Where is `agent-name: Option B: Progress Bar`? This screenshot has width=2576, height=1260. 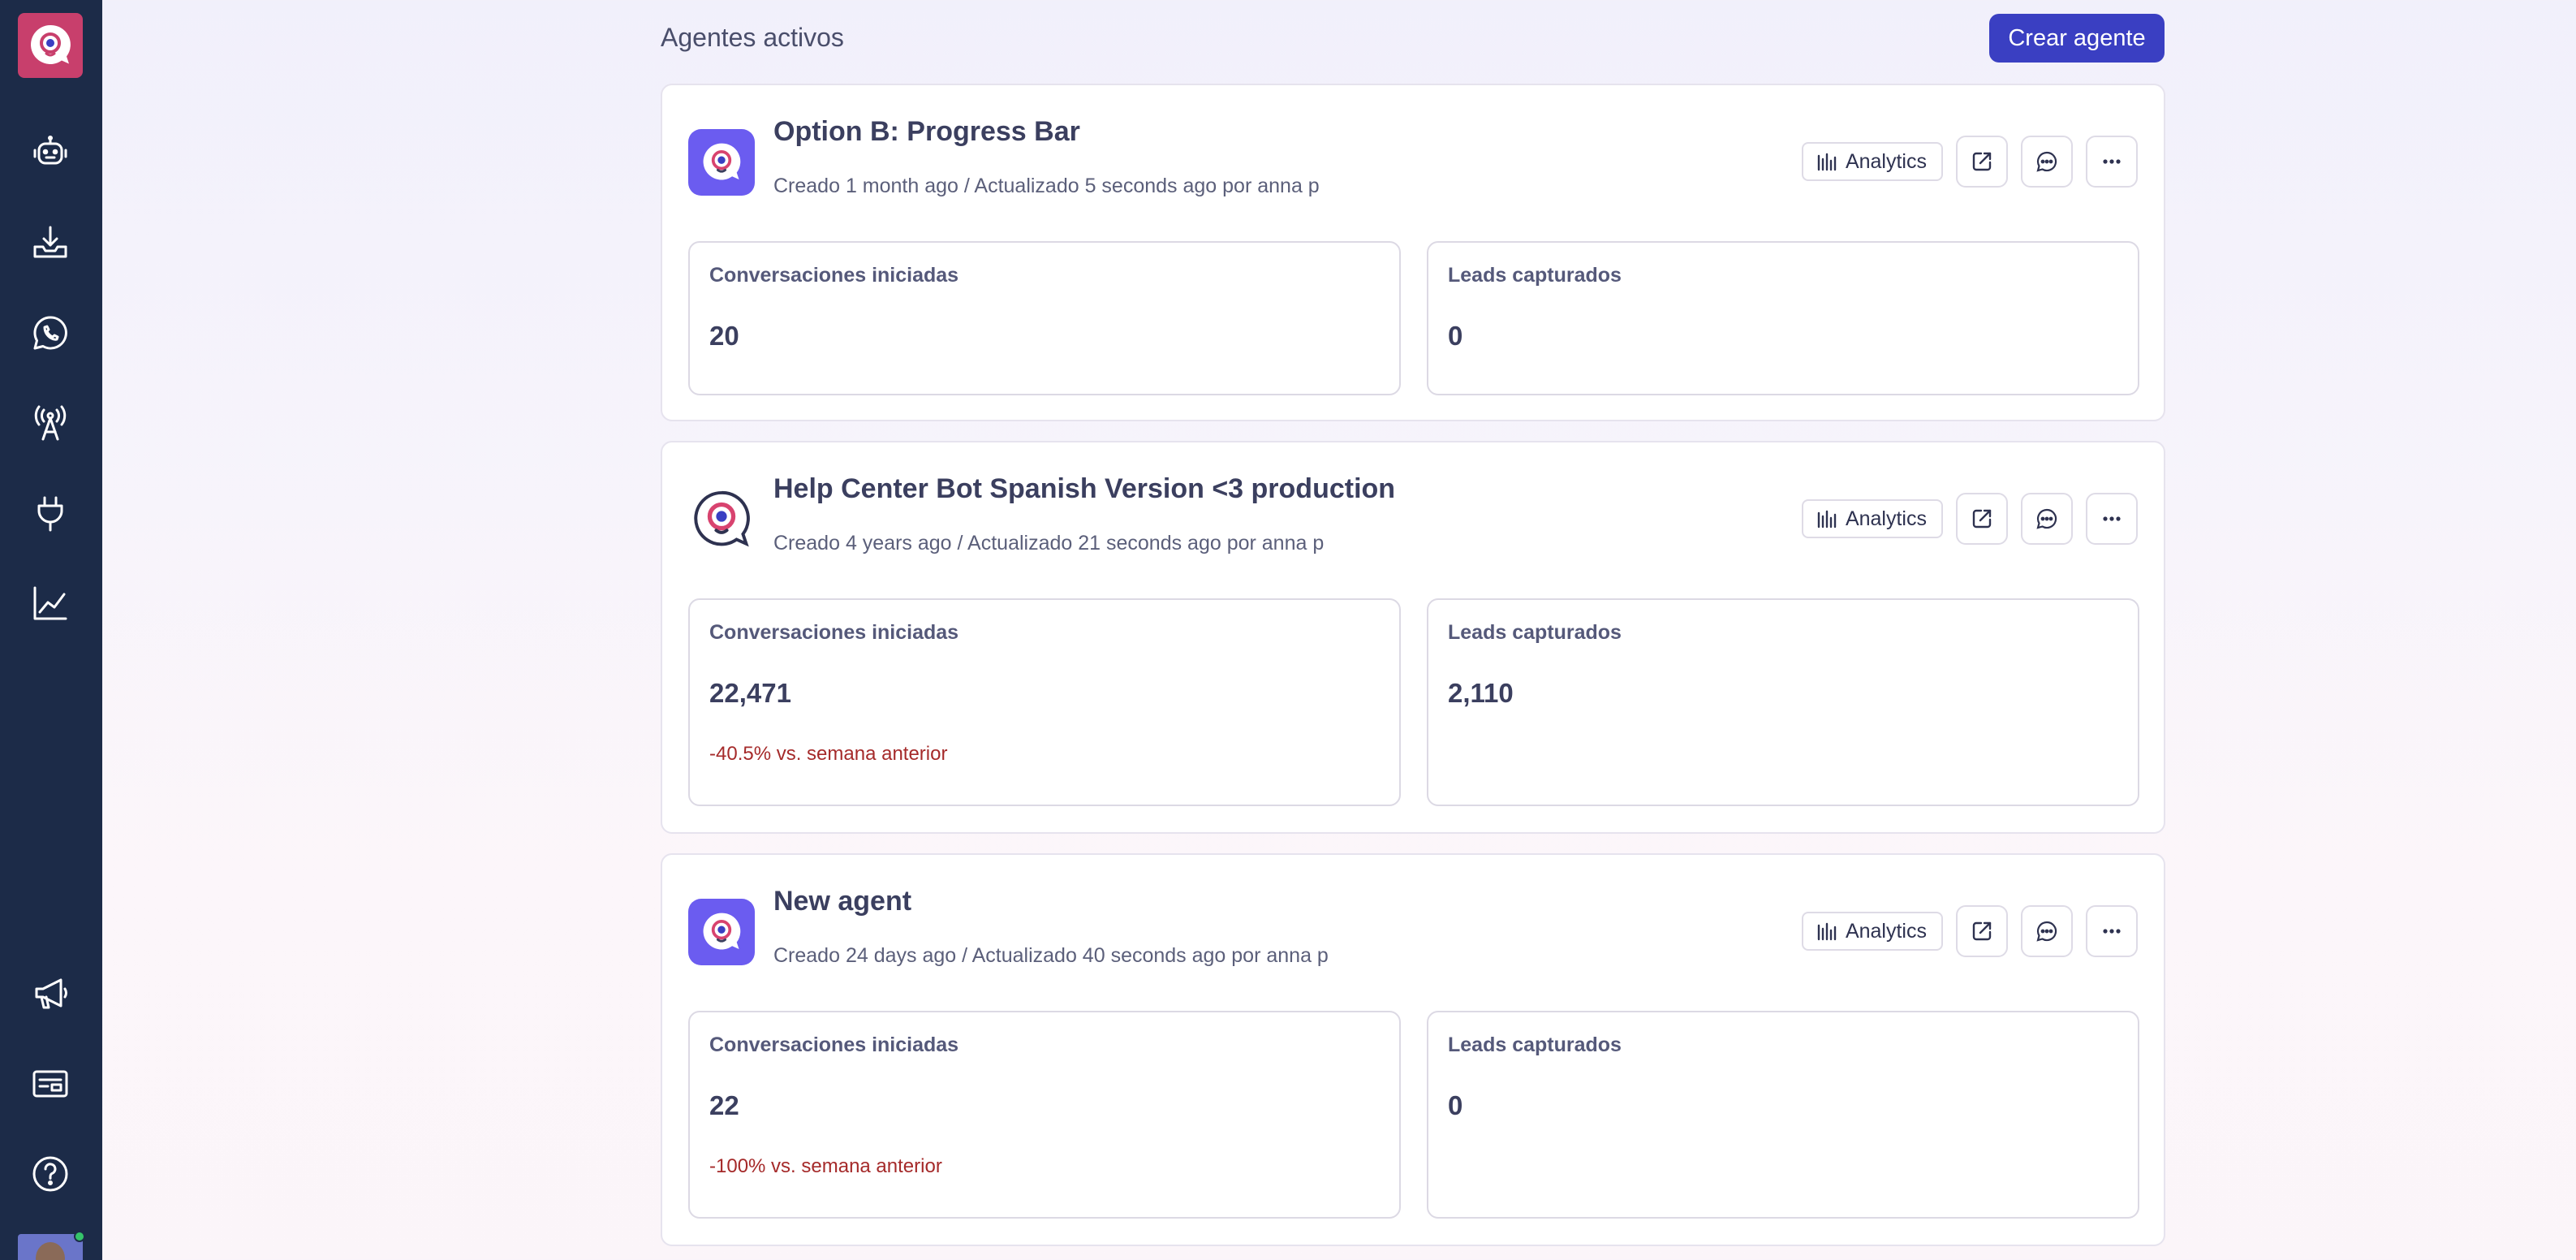 agent-name: Option B: Progress Bar is located at coordinates (926, 132).